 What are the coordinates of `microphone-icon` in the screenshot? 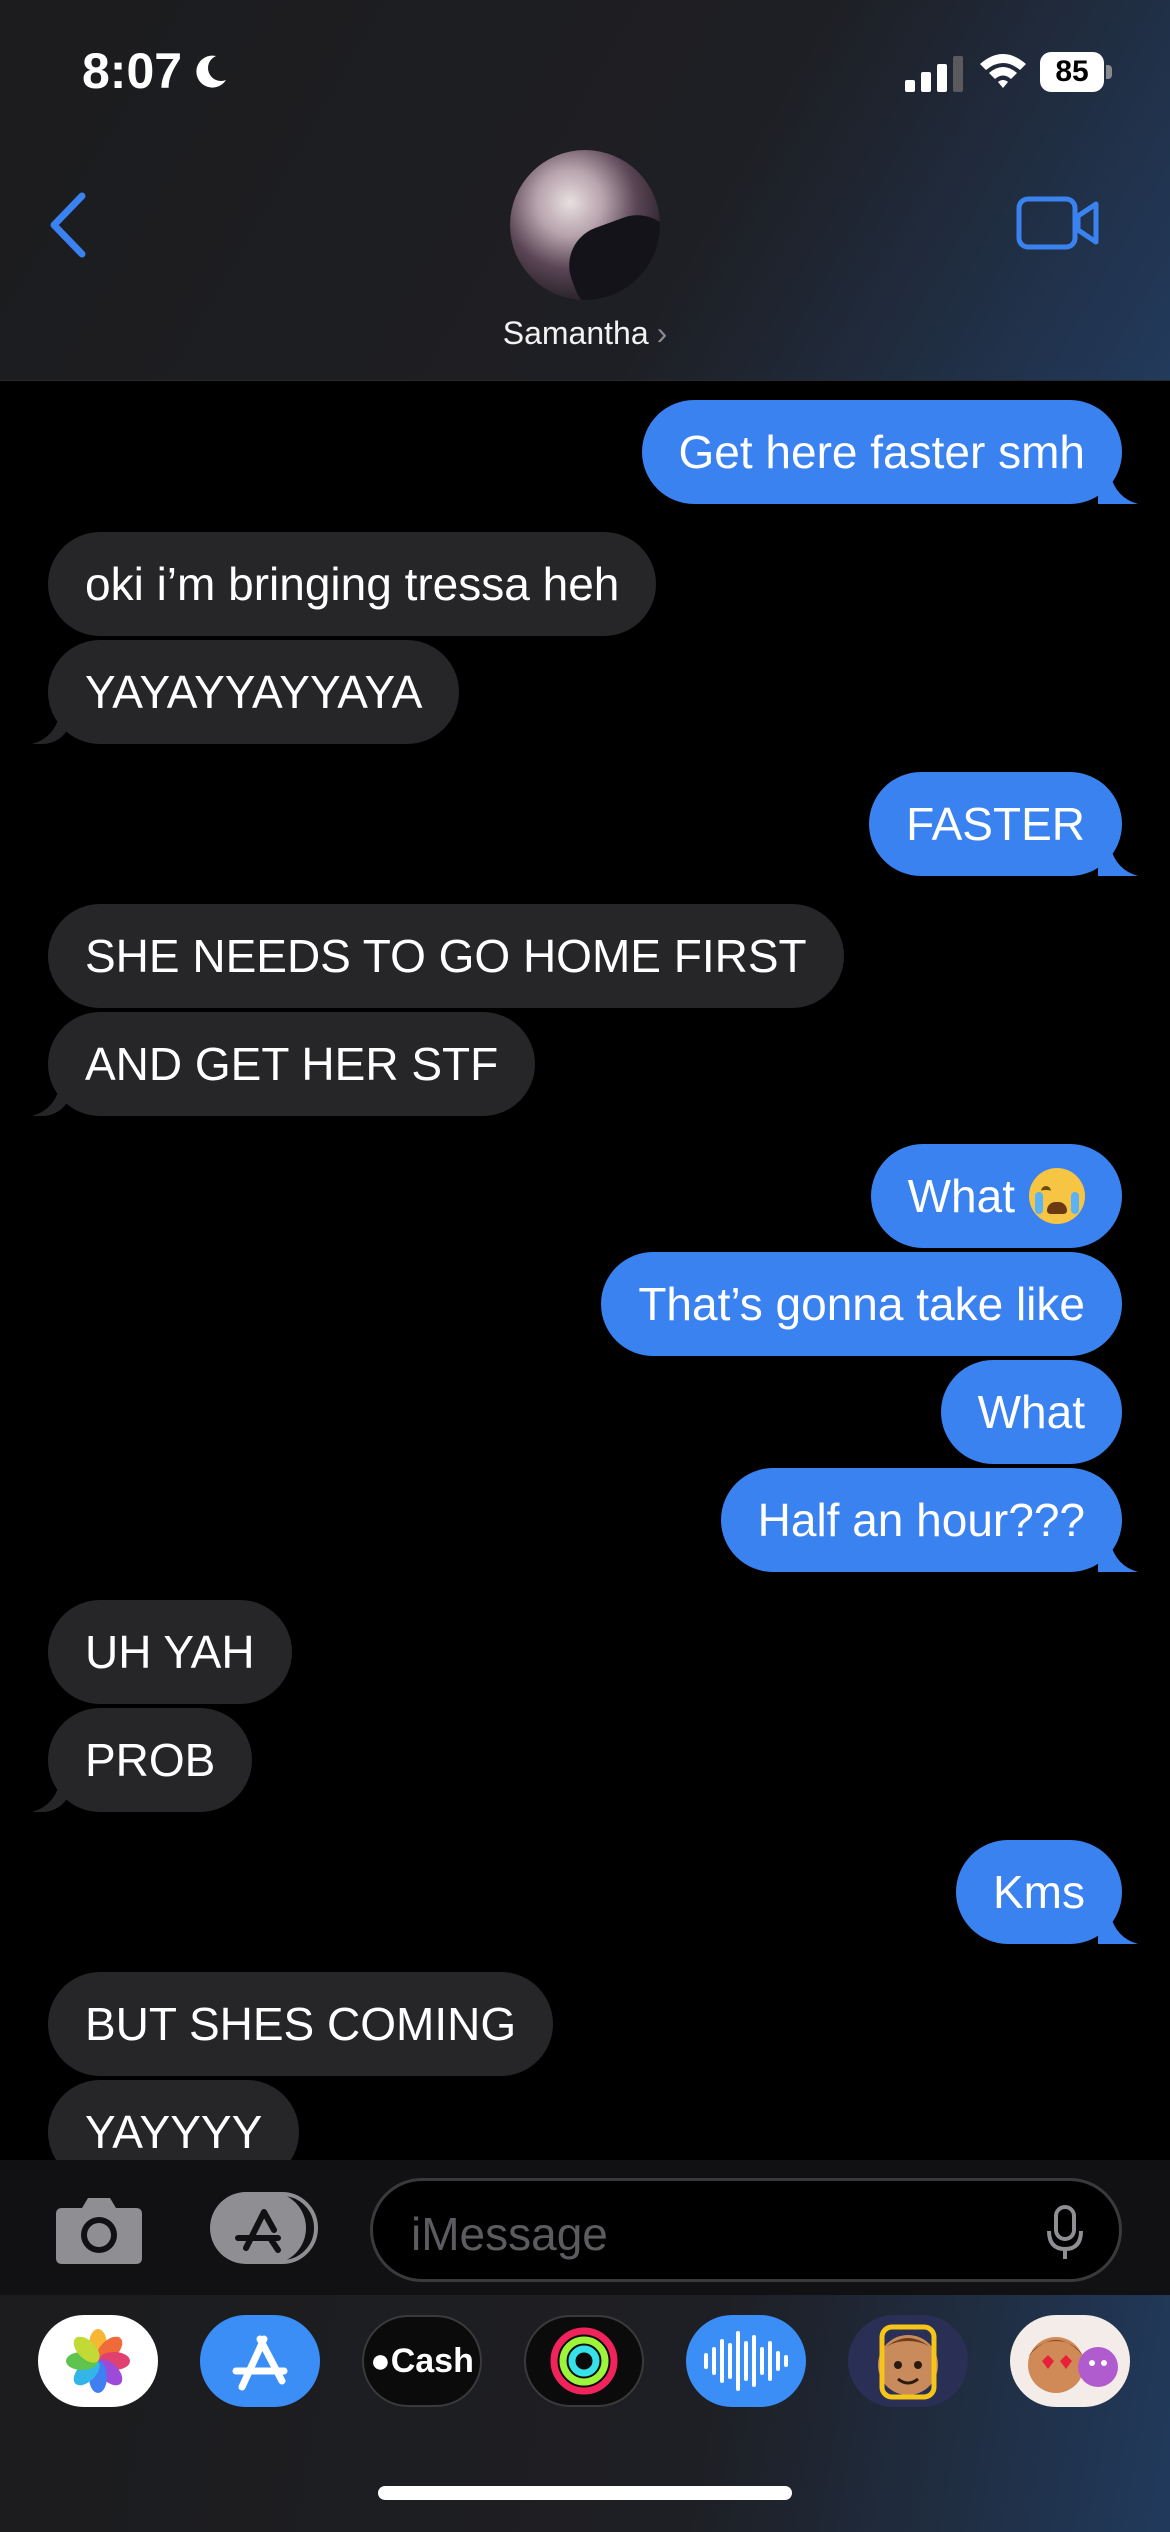 It's located at (1065, 2233).